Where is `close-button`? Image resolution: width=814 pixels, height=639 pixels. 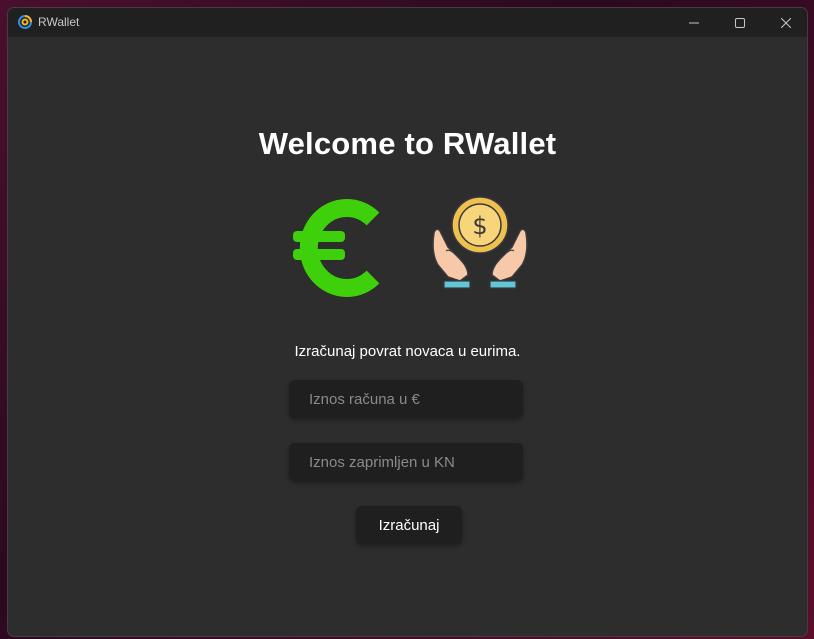
close-button is located at coordinates (785, 22).